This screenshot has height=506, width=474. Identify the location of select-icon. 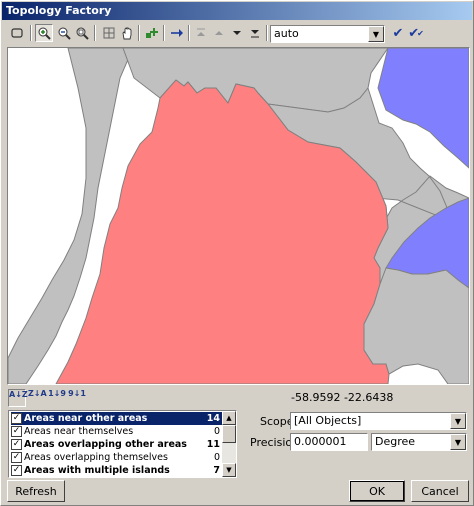
(17, 33).